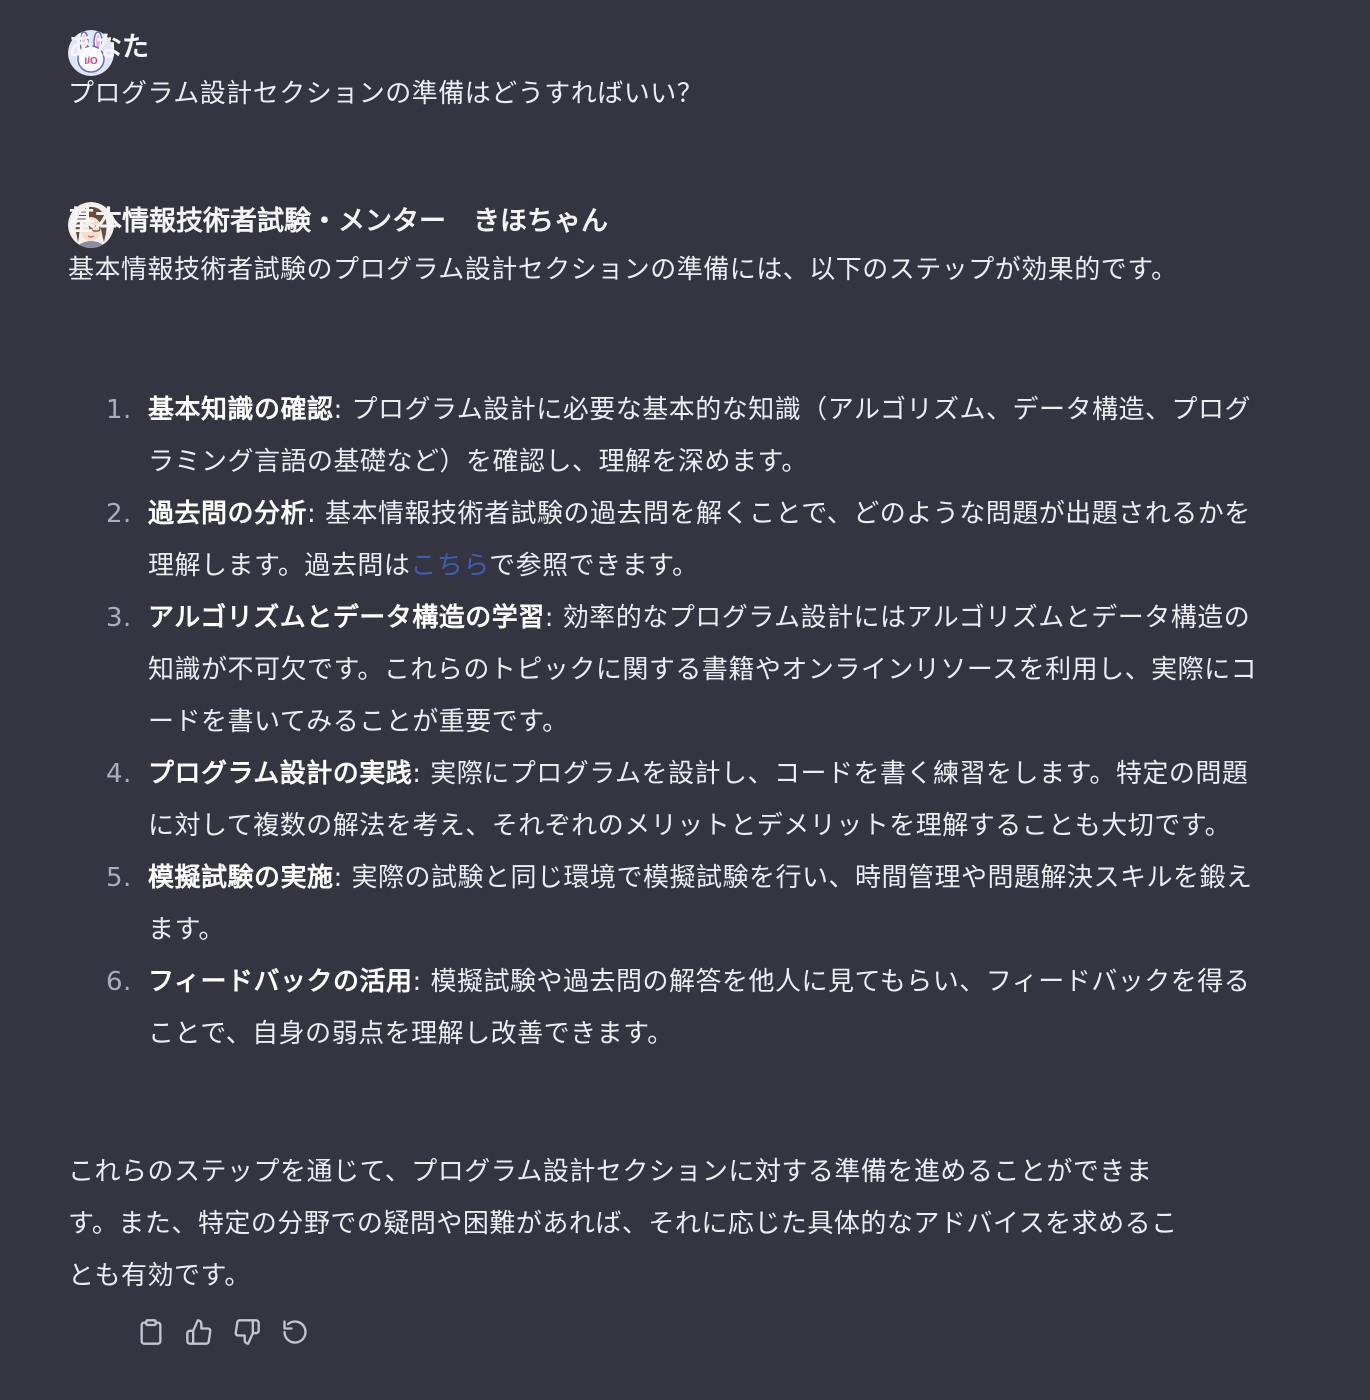 The image size is (1370, 1400). What do you see at coordinates (119, 774) in the screenshot?
I see `list-number: 4.` at bounding box center [119, 774].